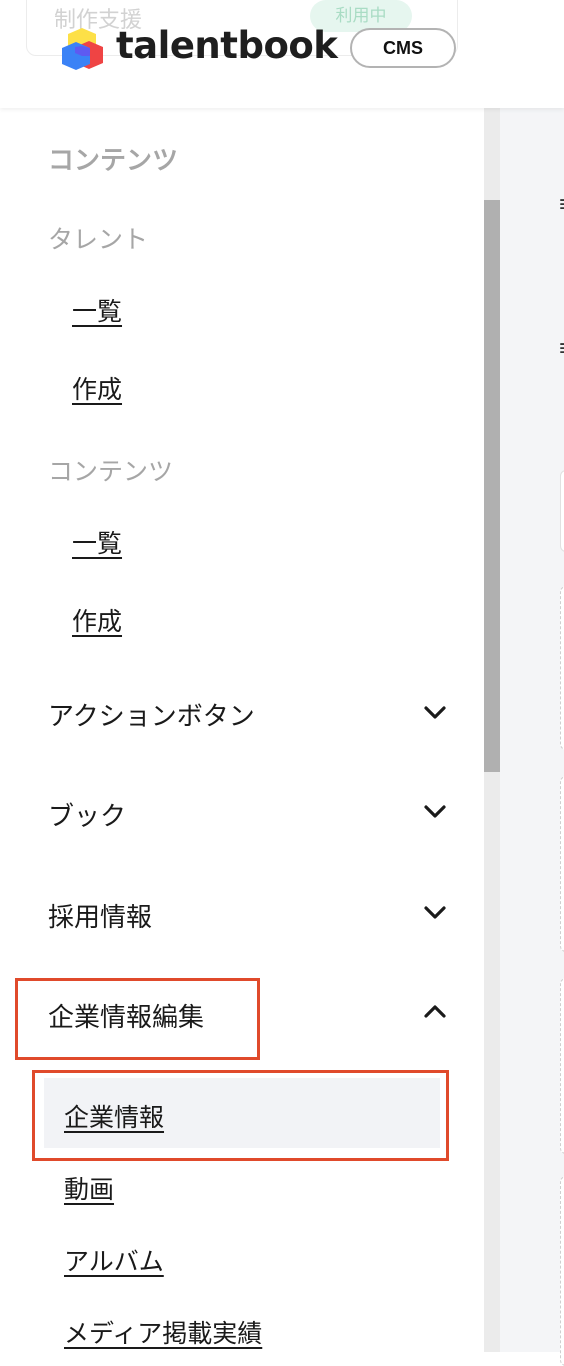 The image size is (564, 1366). I want to click on menu-company-info-edit: 企業情報編集, so click(126, 1015).